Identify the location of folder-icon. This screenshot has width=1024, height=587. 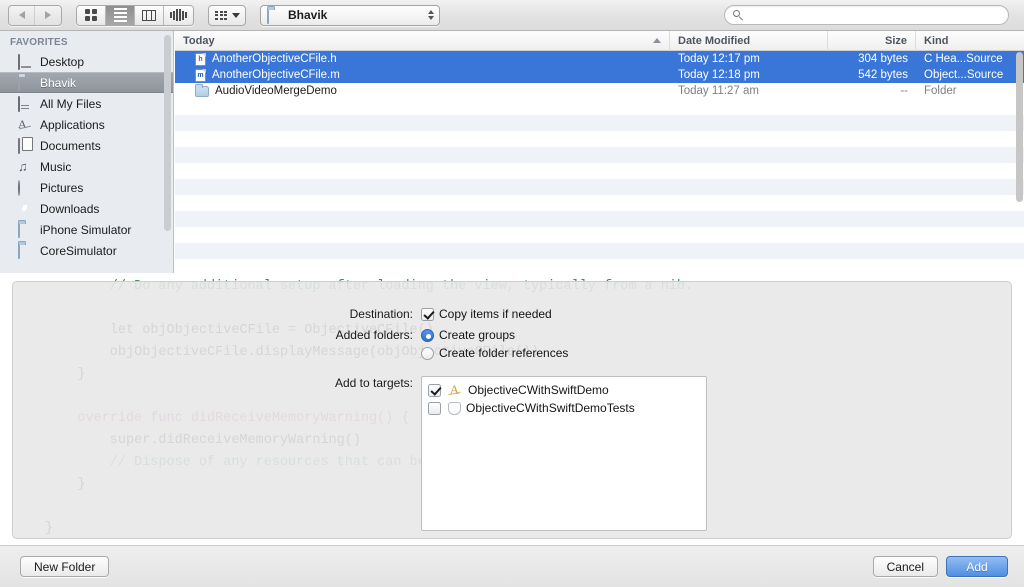
(25, 83).